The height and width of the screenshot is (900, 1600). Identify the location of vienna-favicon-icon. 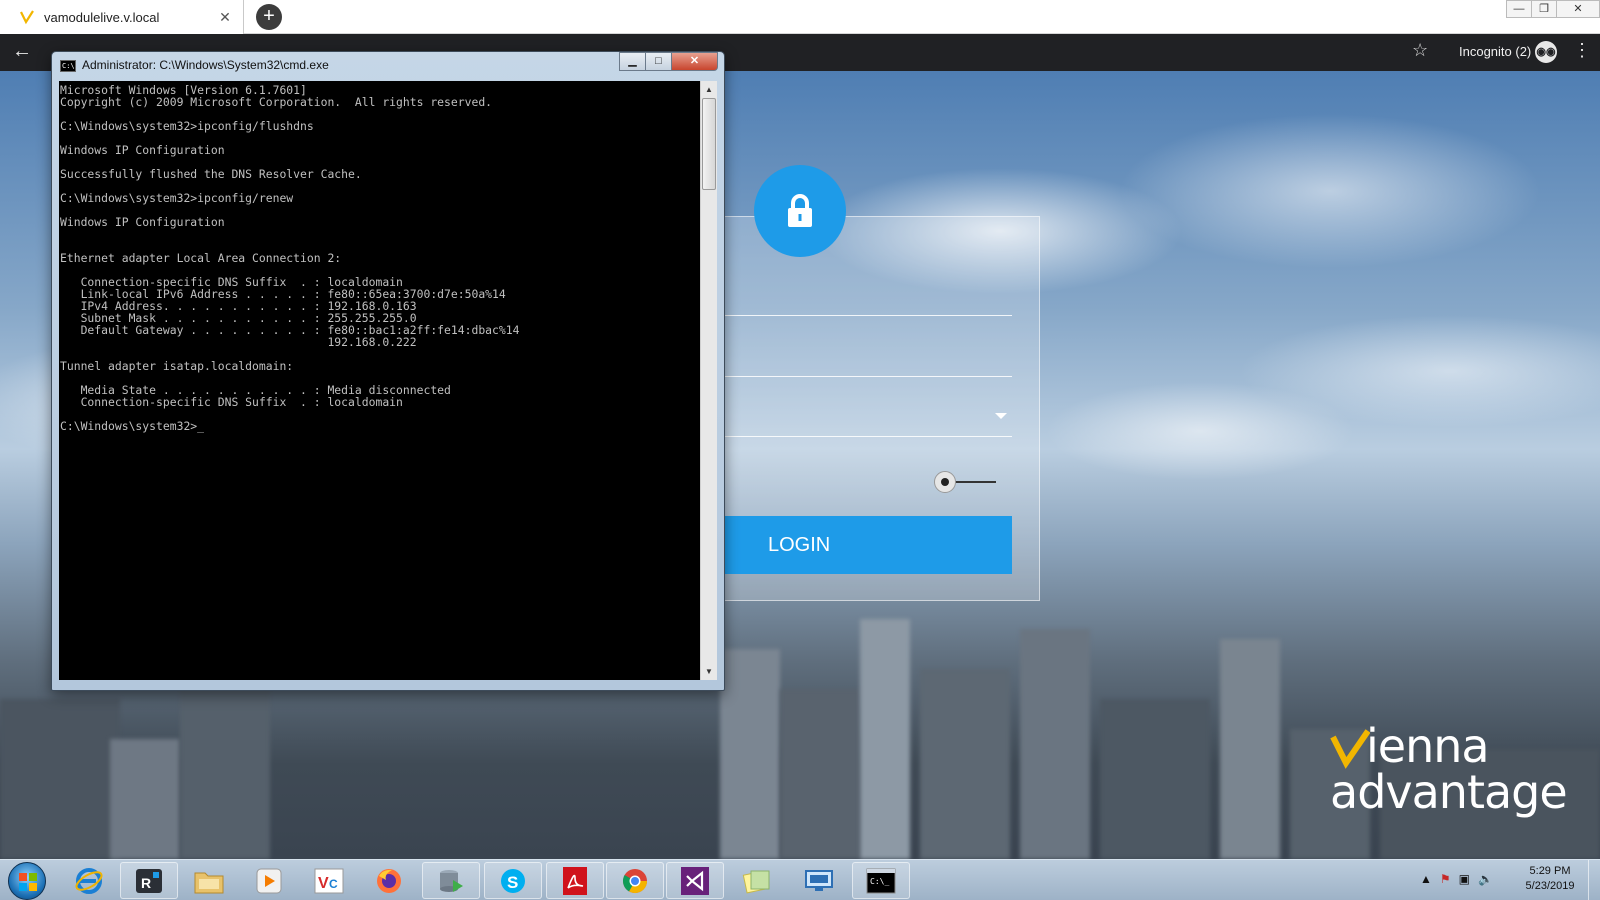
(27, 17).